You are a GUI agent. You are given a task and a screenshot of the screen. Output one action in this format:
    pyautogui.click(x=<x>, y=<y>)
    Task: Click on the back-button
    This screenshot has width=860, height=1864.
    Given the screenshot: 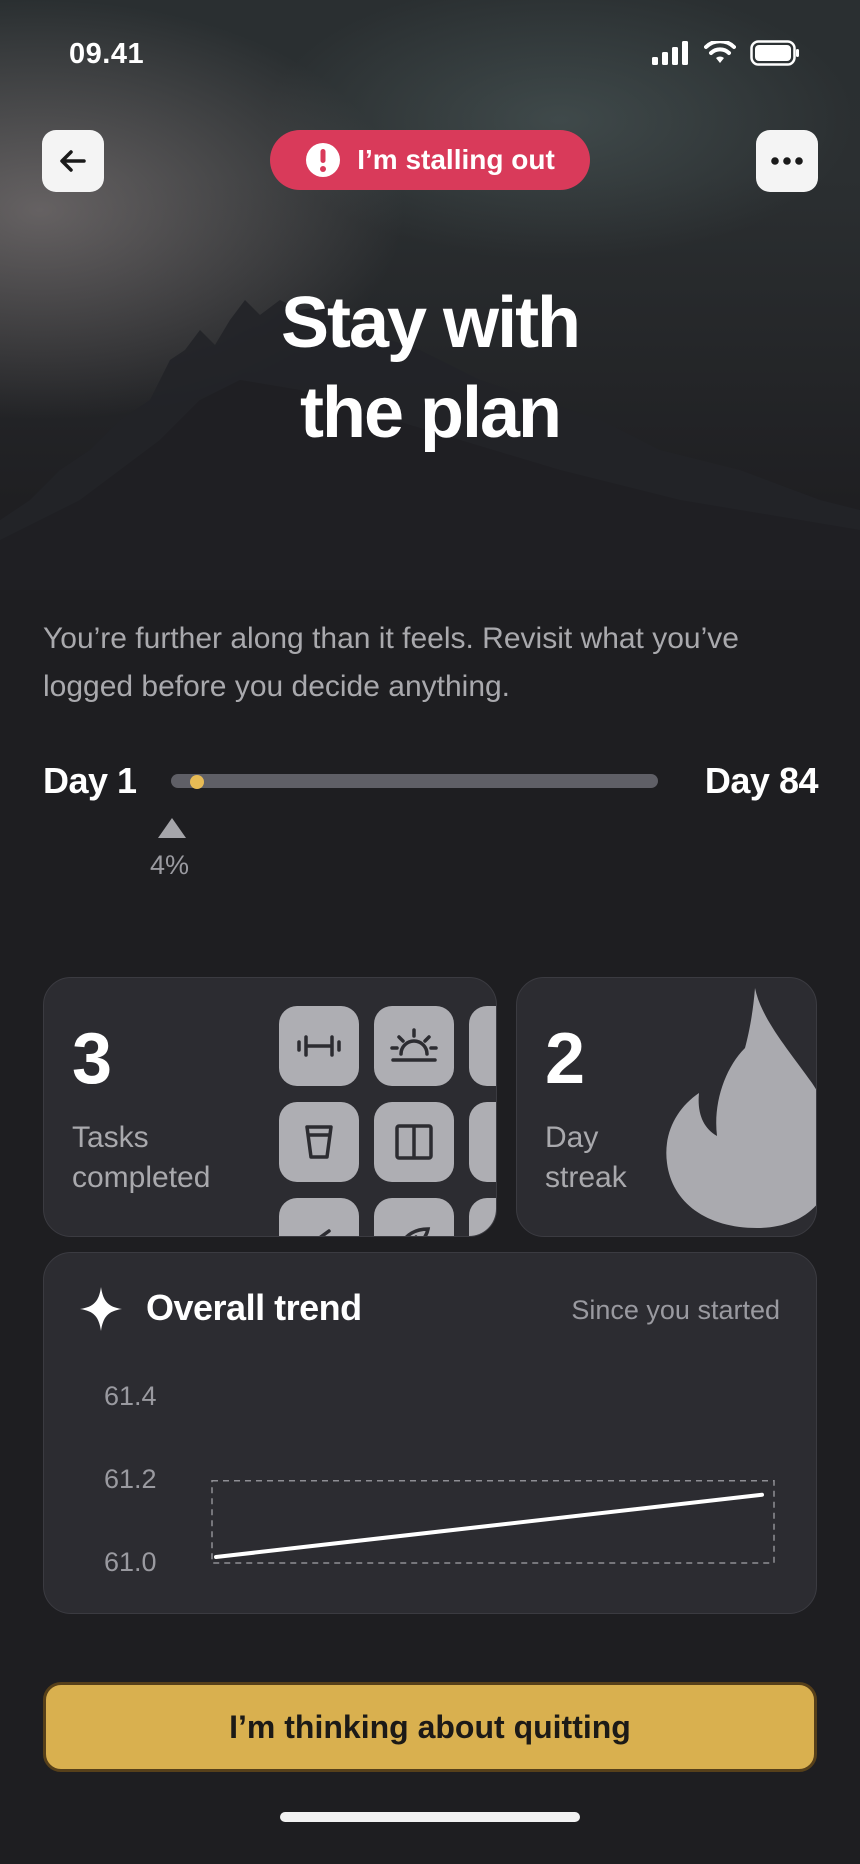 What is the action you would take?
    pyautogui.click(x=73, y=161)
    